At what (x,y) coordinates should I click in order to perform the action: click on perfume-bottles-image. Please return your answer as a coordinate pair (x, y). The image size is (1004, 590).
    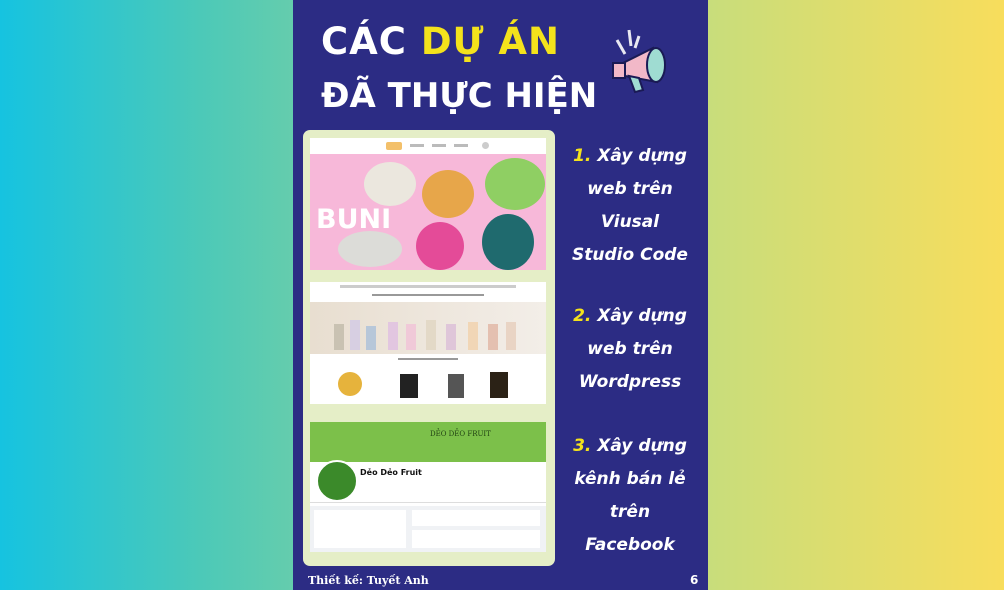
    Looking at the image, I should click on (425, 335).